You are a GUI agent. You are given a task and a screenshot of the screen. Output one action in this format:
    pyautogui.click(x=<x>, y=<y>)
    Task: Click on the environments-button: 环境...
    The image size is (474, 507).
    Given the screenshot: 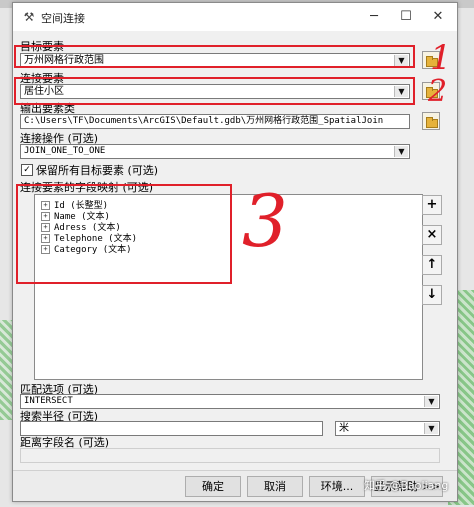 What is the action you would take?
    pyautogui.click(x=337, y=486)
    